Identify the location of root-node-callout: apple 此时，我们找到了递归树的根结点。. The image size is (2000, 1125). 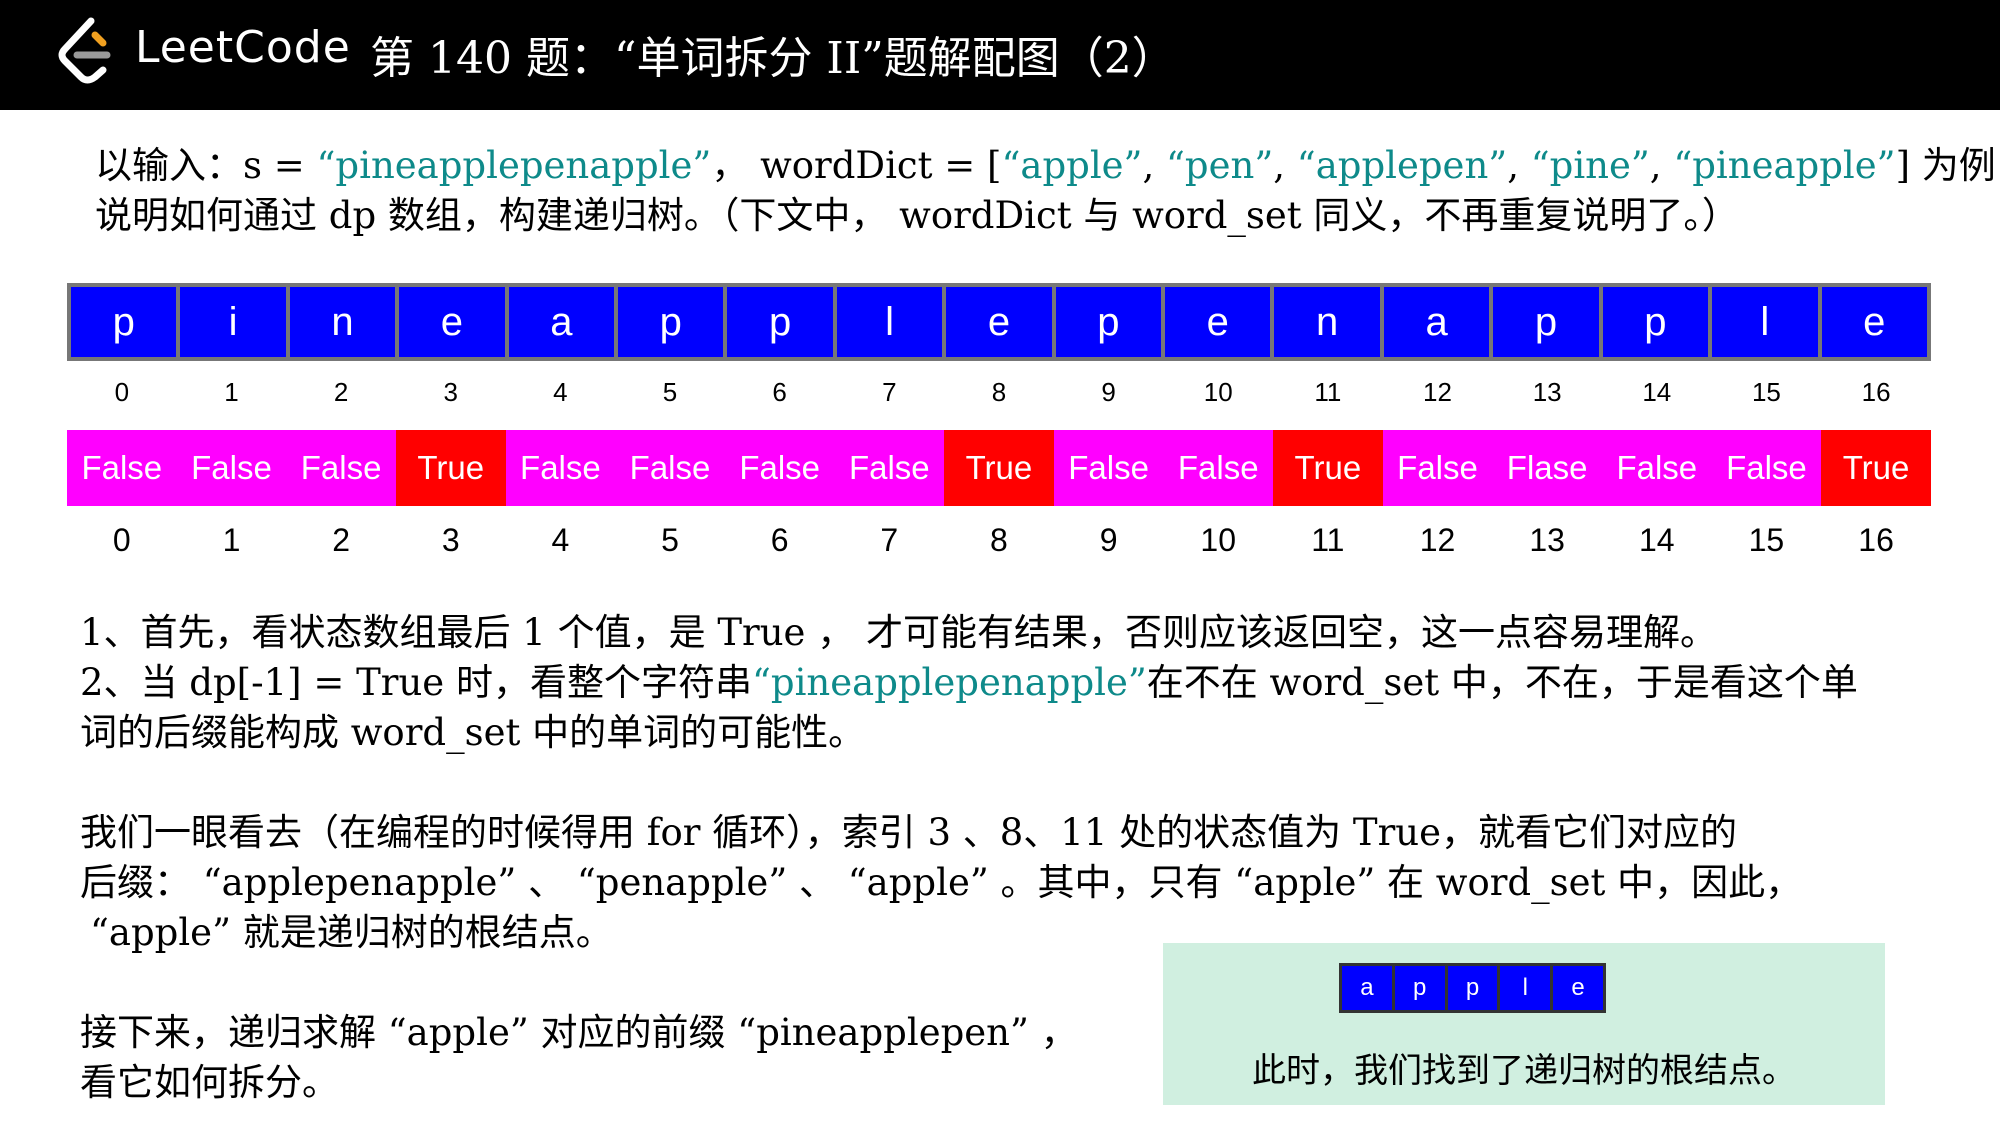
(1524, 1024).